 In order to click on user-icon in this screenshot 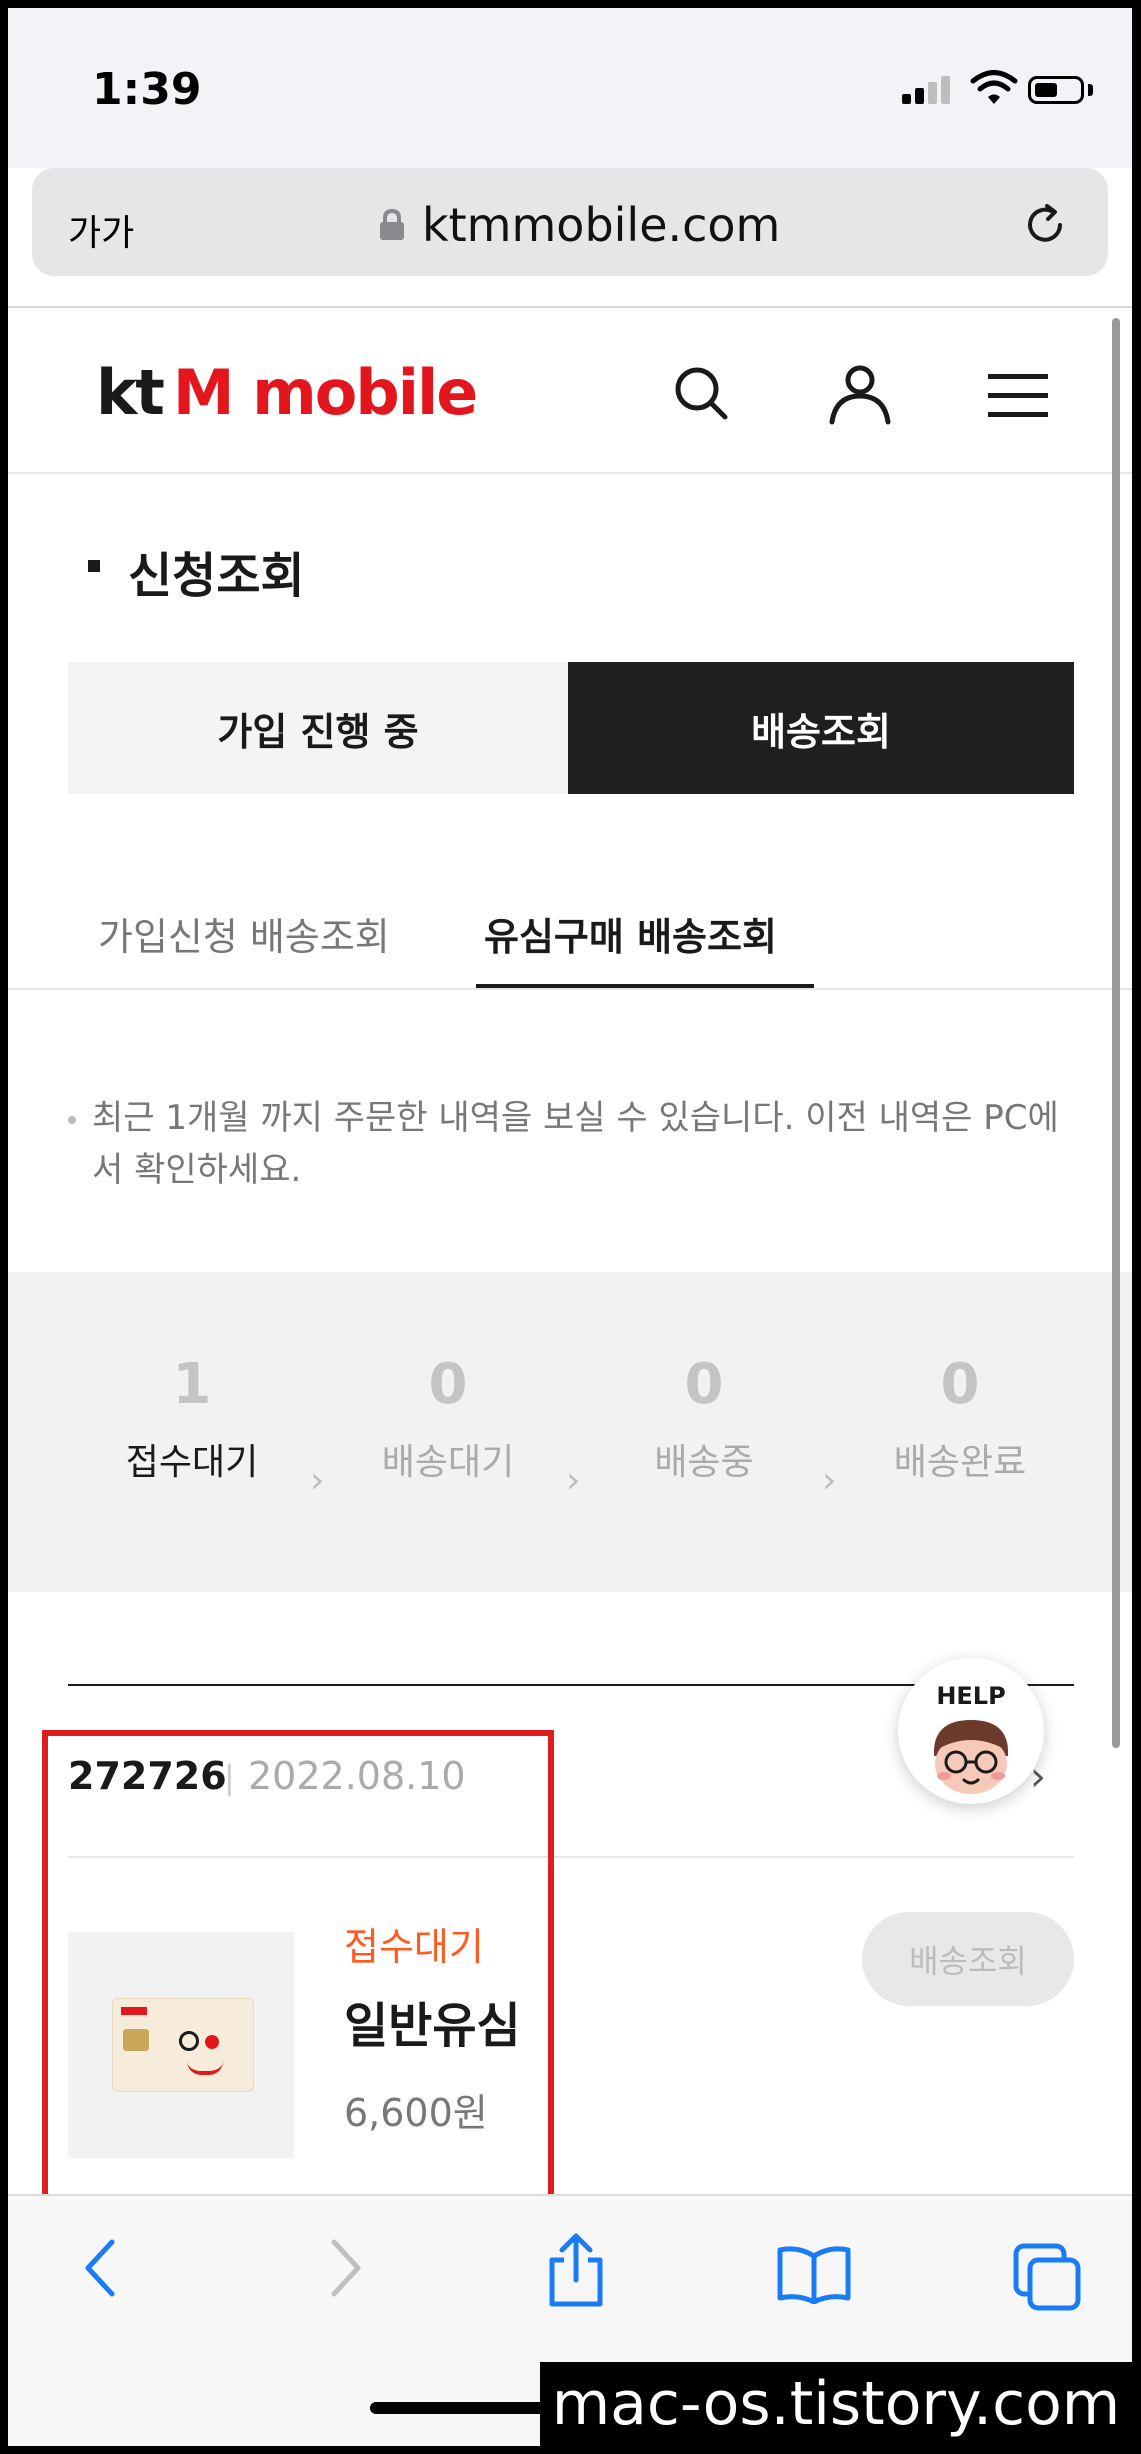, I will do `click(860, 395)`.